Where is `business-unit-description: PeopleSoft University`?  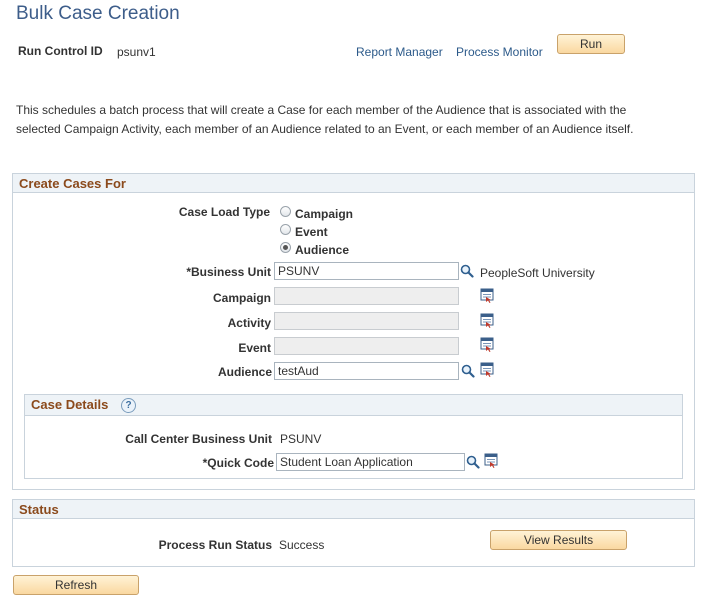 business-unit-description: PeopleSoft University is located at coordinates (537, 273).